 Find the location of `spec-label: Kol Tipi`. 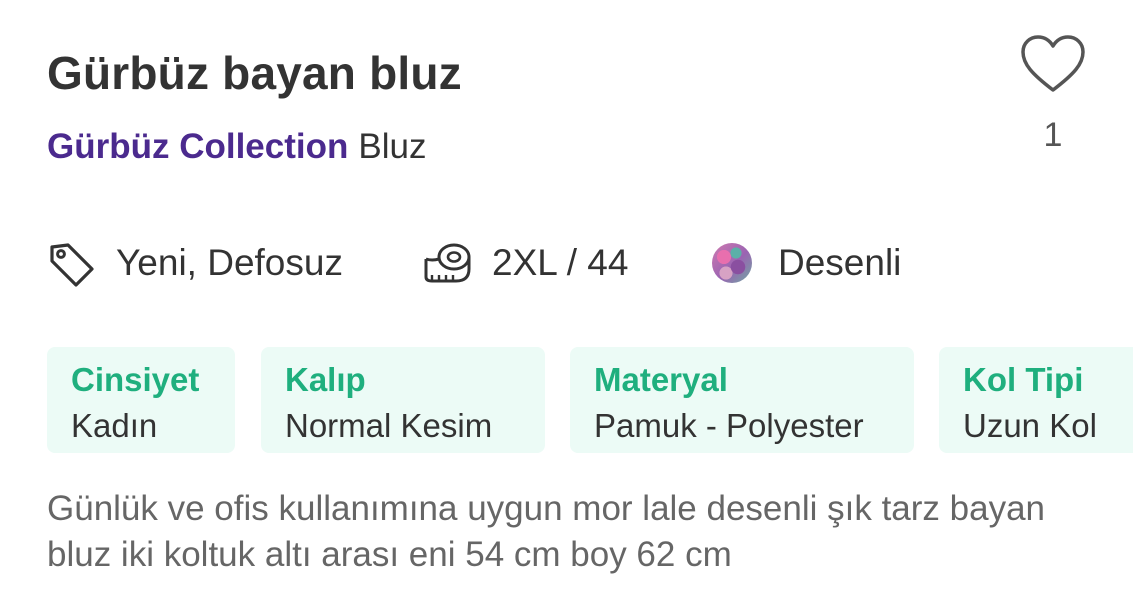

spec-label: Kol Tipi is located at coordinates (1023, 379).